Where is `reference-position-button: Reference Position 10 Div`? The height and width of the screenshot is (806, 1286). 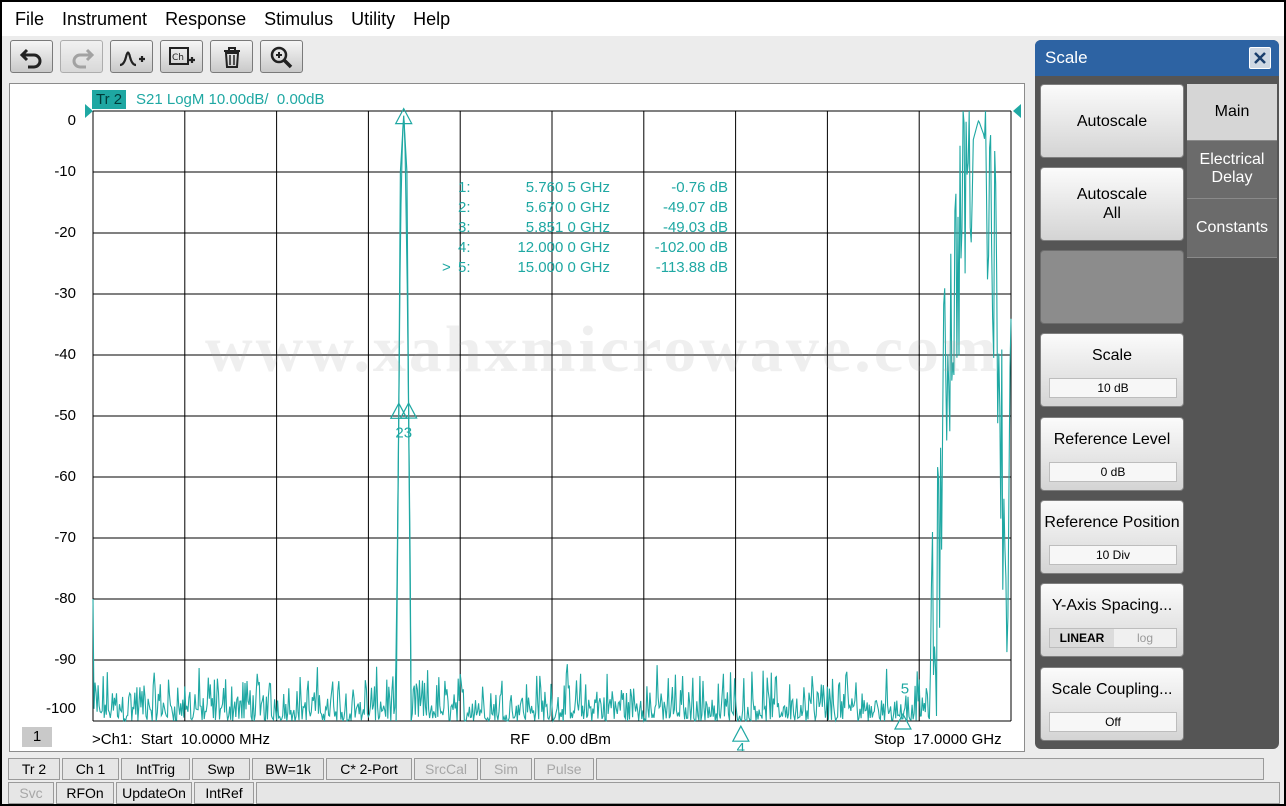 reference-position-button: Reference Position 10 Div is located at coordinates (1112, 537).